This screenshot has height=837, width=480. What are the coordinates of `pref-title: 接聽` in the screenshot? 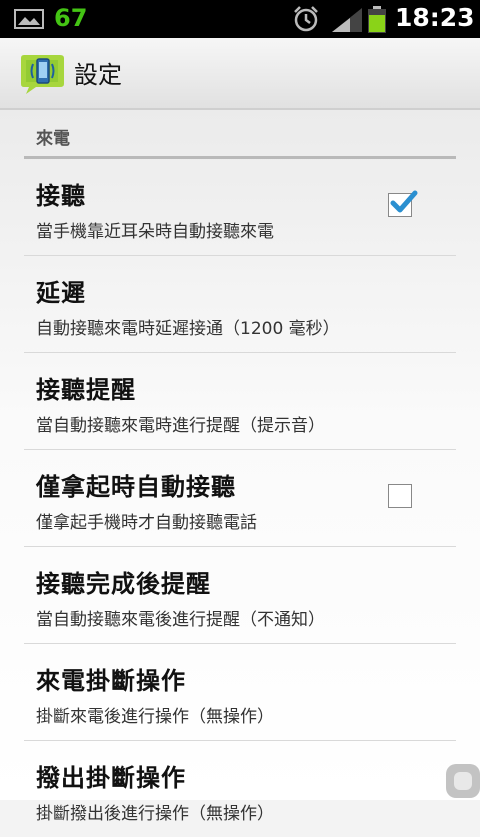 It's located at (61, 196).